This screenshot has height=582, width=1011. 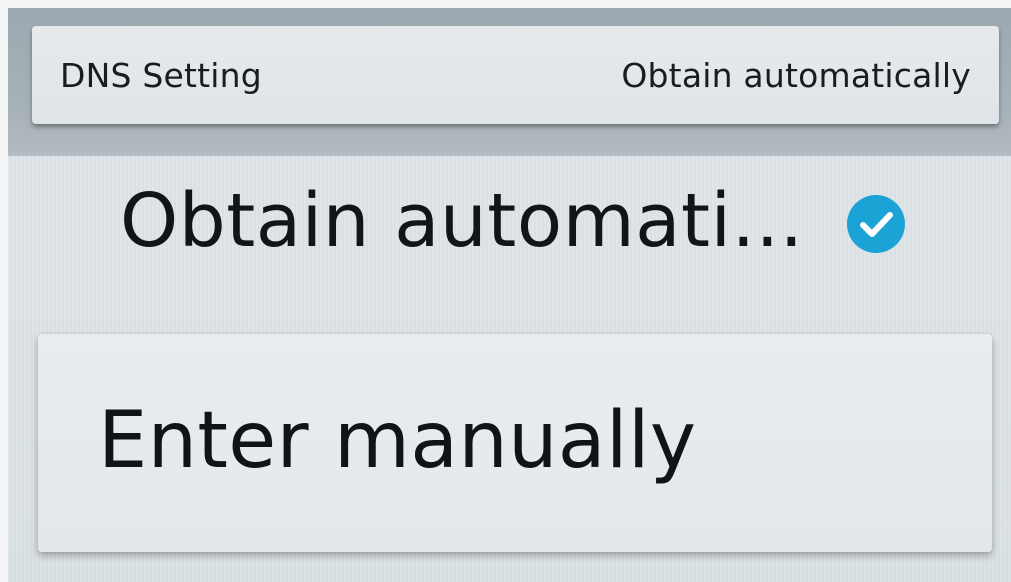 What do you see at coordinates (796, 75) in the screenshot?
I see `dns-setting-current-value: Obtain automatically` at bounding box center [796, 75].